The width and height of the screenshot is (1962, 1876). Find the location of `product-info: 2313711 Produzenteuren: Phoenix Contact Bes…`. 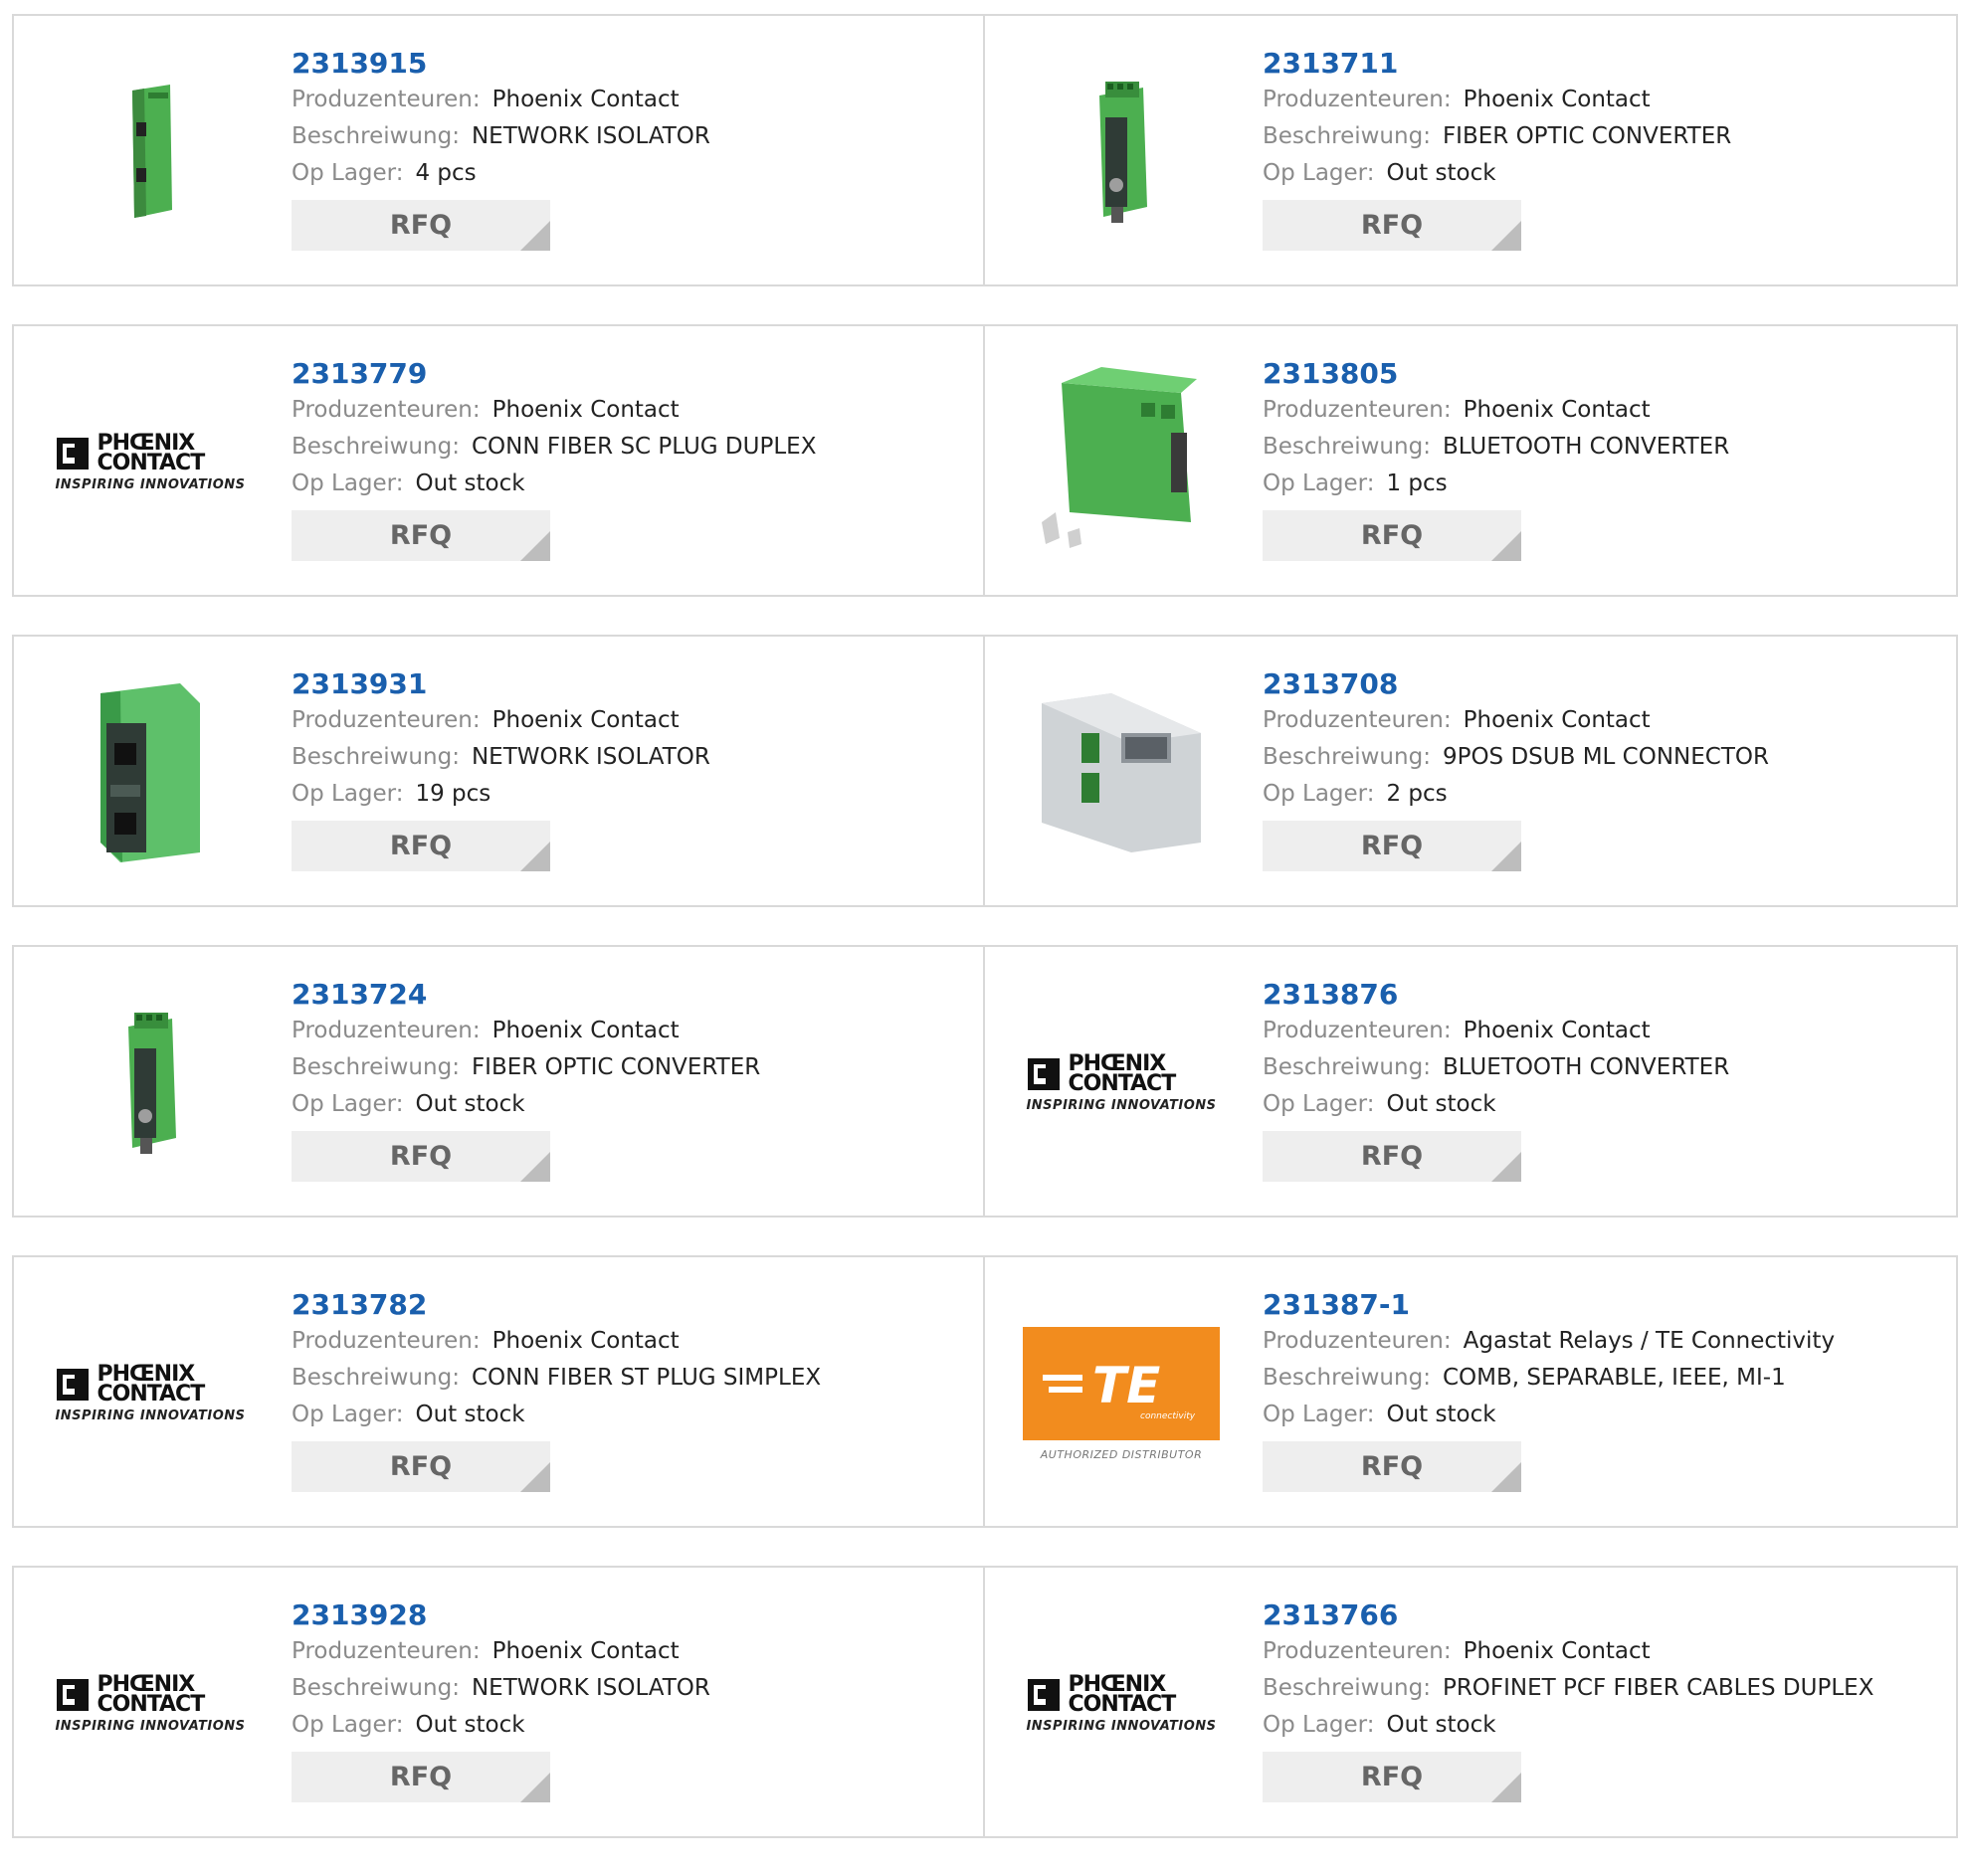

product-info: 2313711 Produzenteuren: Phoenix Contact Bes… is located at coordinates (1604, 148).